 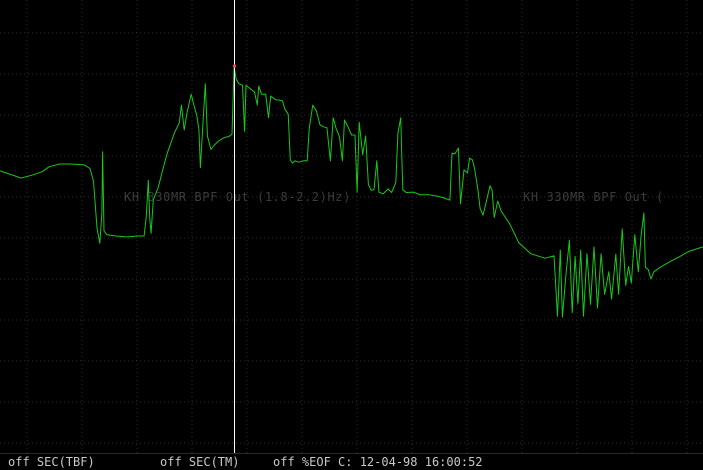 I want to click on trace-label-1: KH 330MR BPF Out (1.8-2.2)Hz), so click(x=237, y=197).